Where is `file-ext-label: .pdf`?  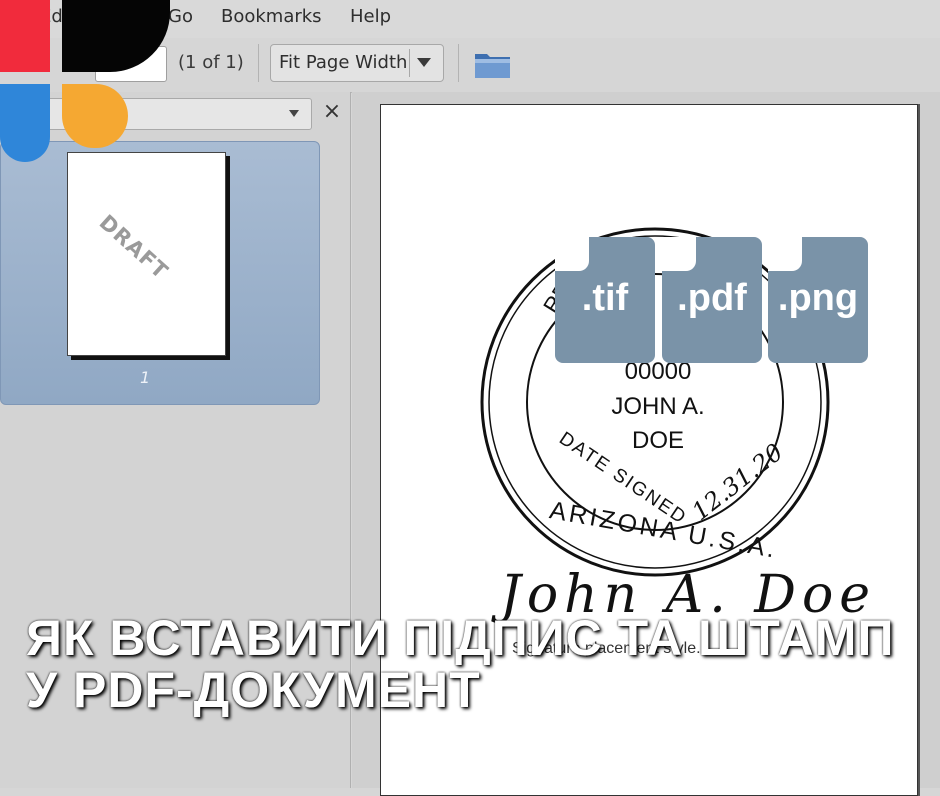 file-ext-label: .pdf is located at coordinates (712, 298).